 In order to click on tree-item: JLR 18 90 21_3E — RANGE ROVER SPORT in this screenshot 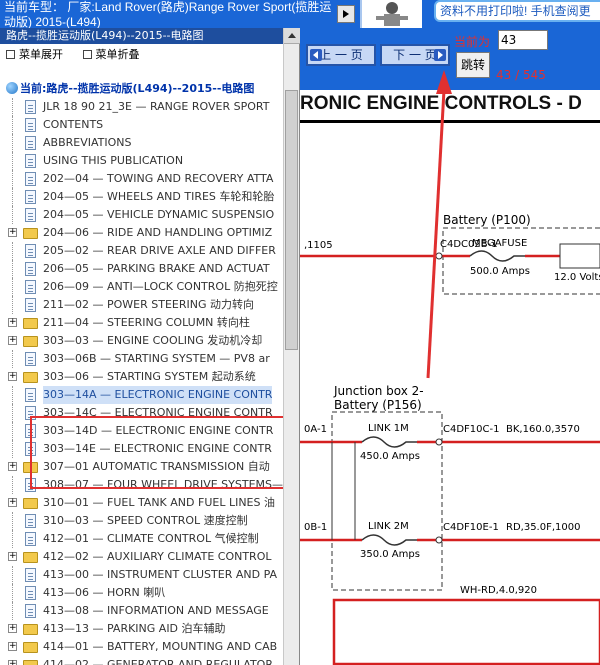, I will do `click(141, 107)`.